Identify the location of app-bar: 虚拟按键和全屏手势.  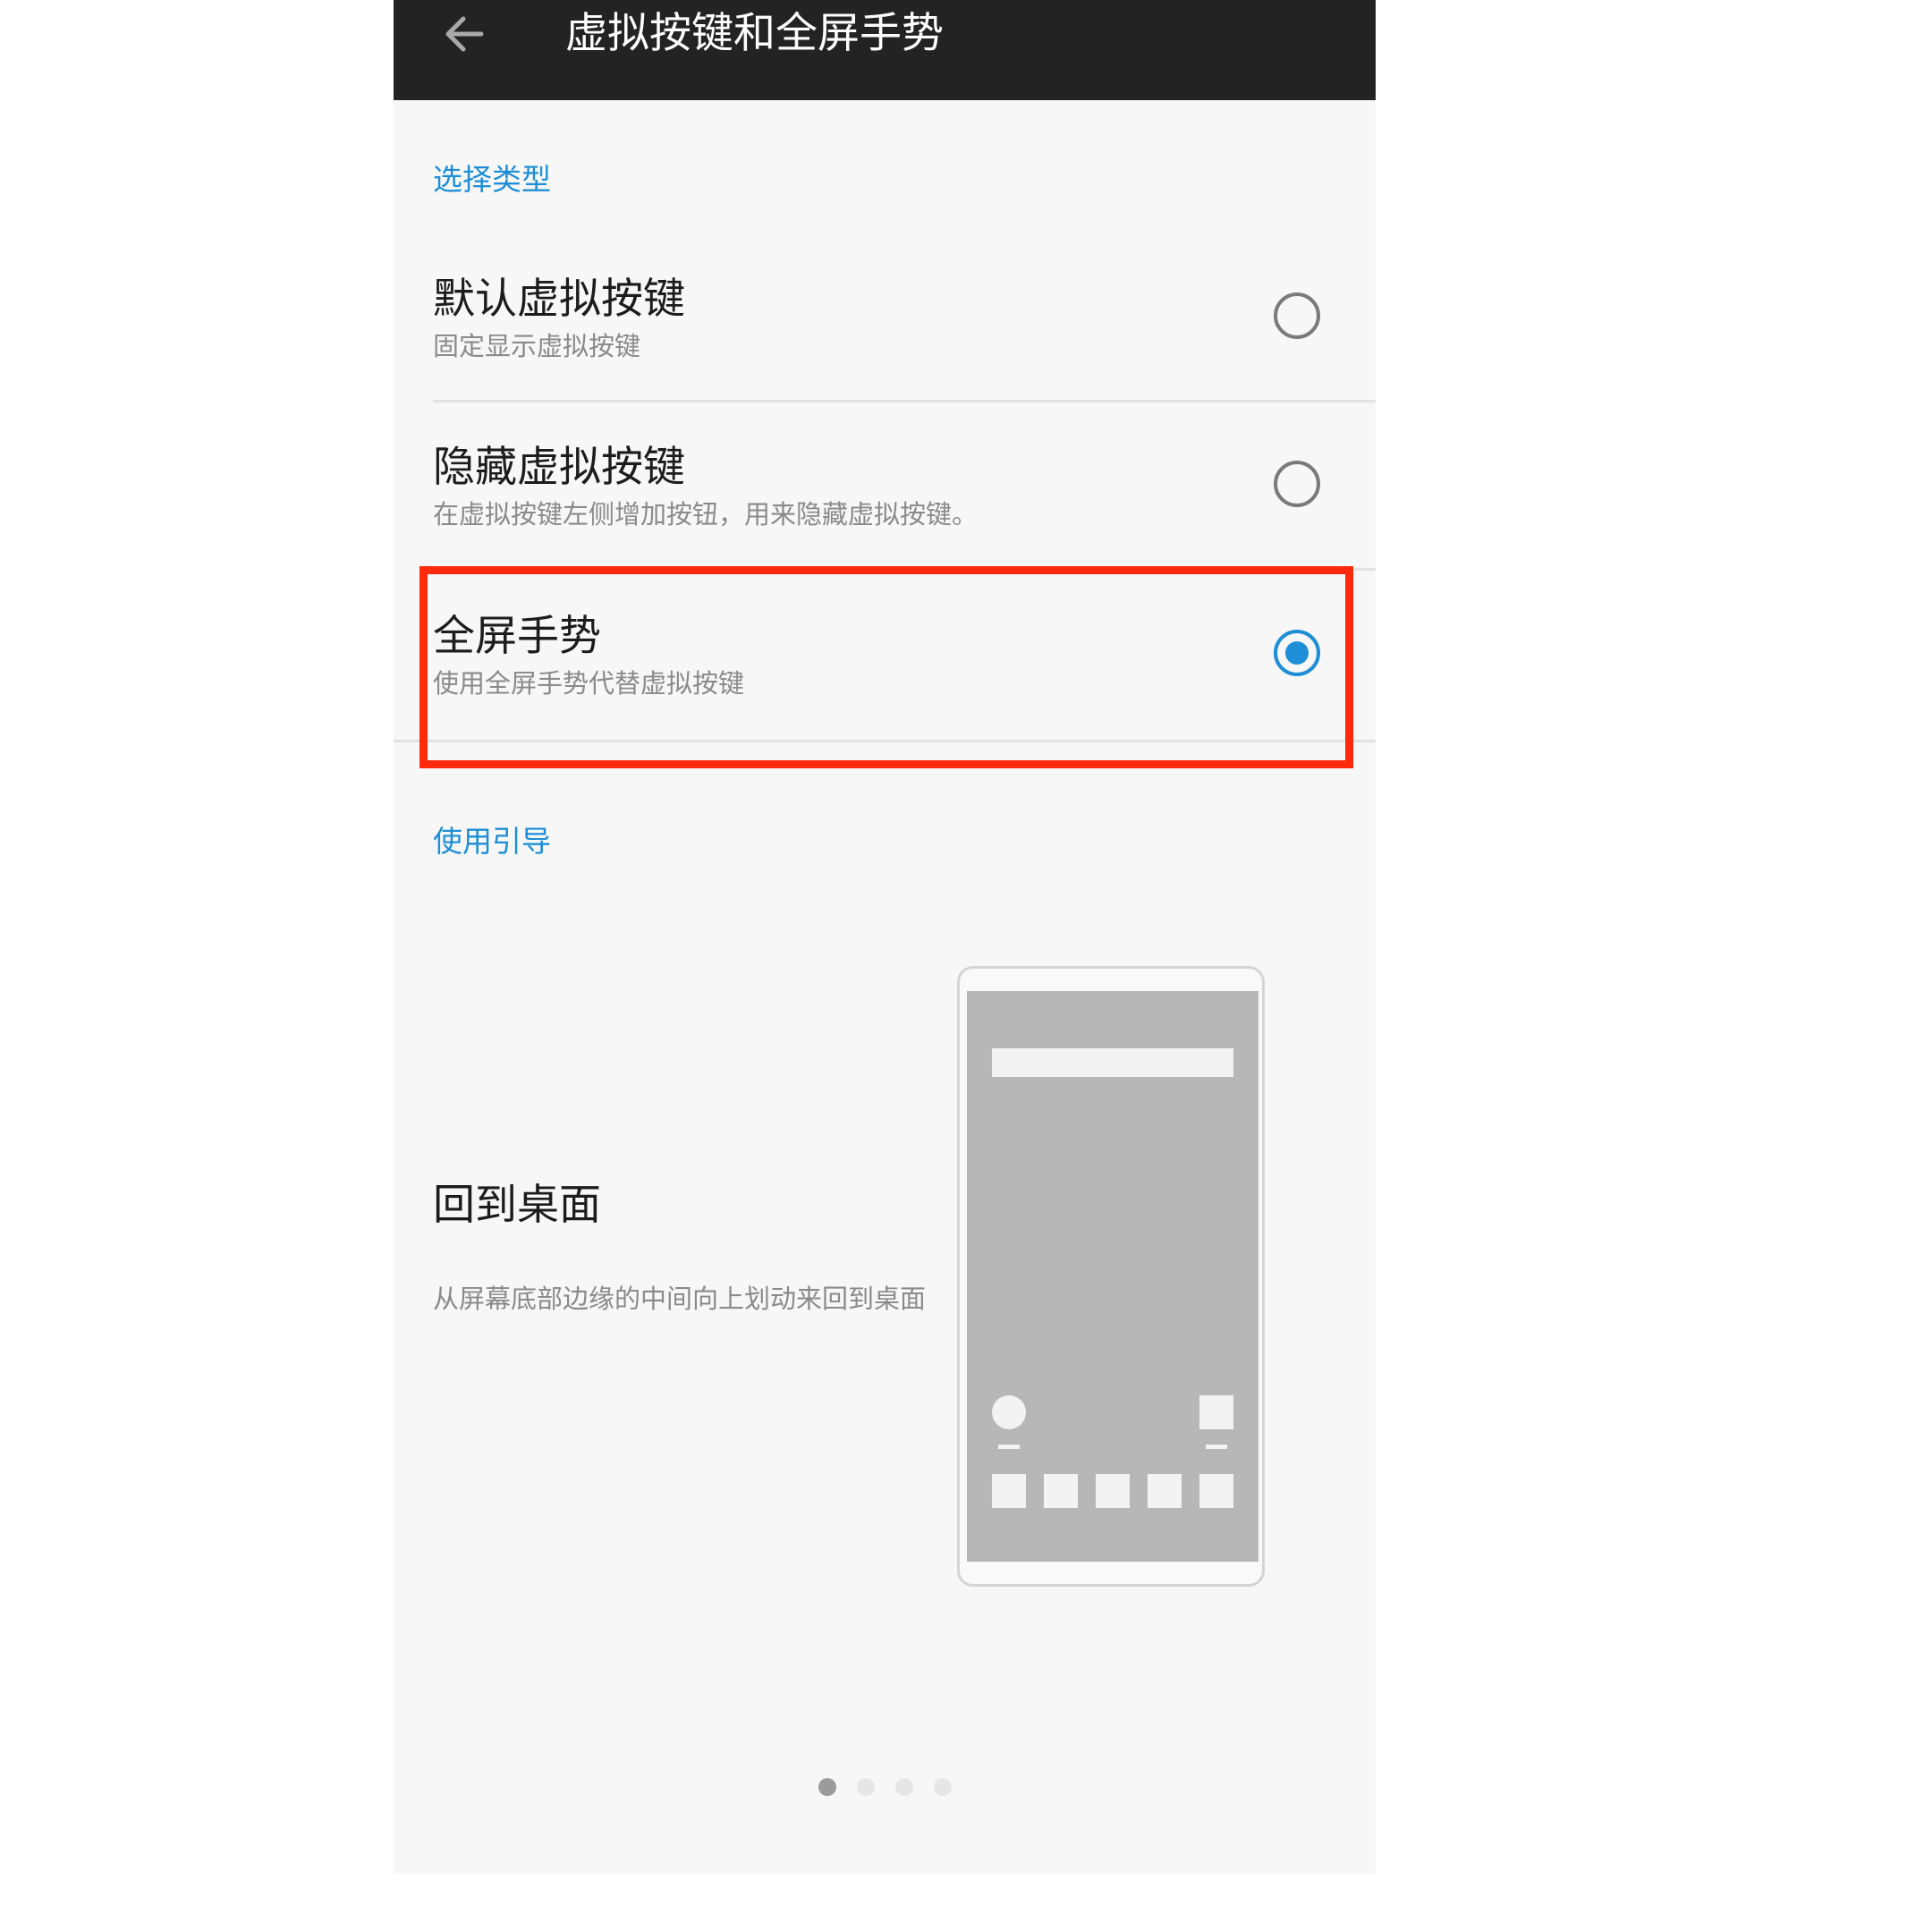
(885, 50).